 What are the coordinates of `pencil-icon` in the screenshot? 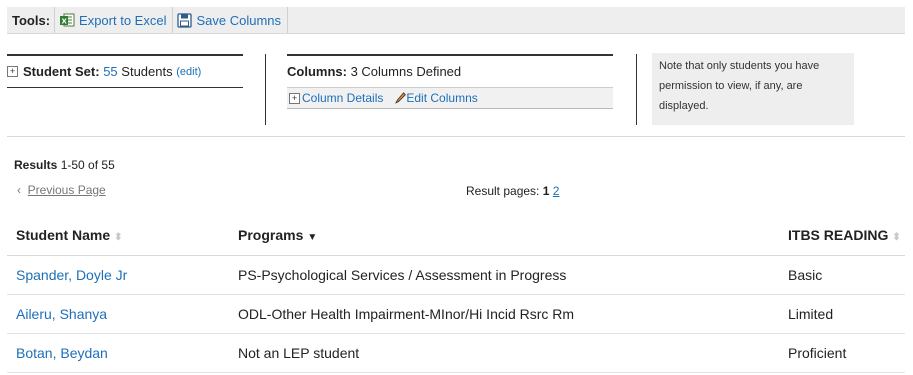 It's located at (401, 98).